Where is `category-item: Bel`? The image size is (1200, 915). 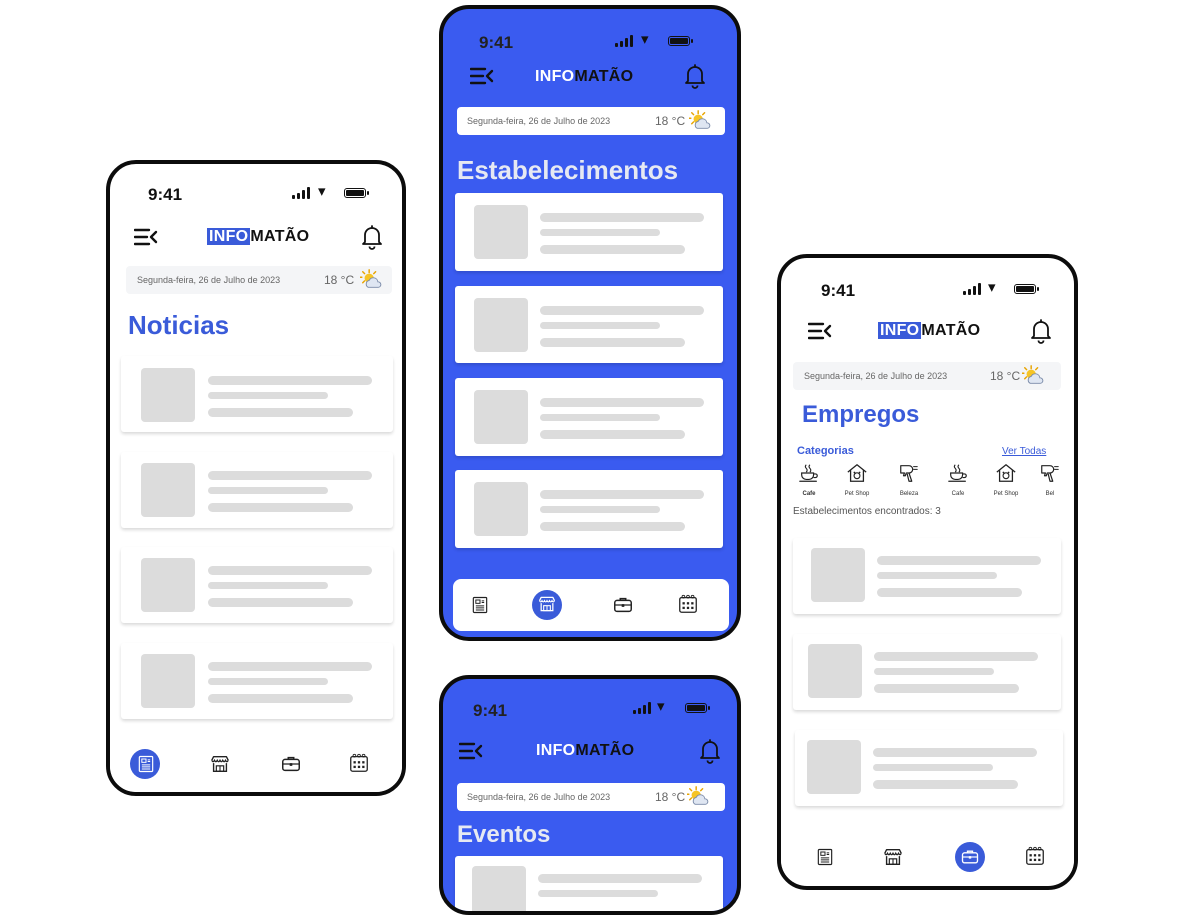
category-item: Bel is located at coordinates (1050, 479).